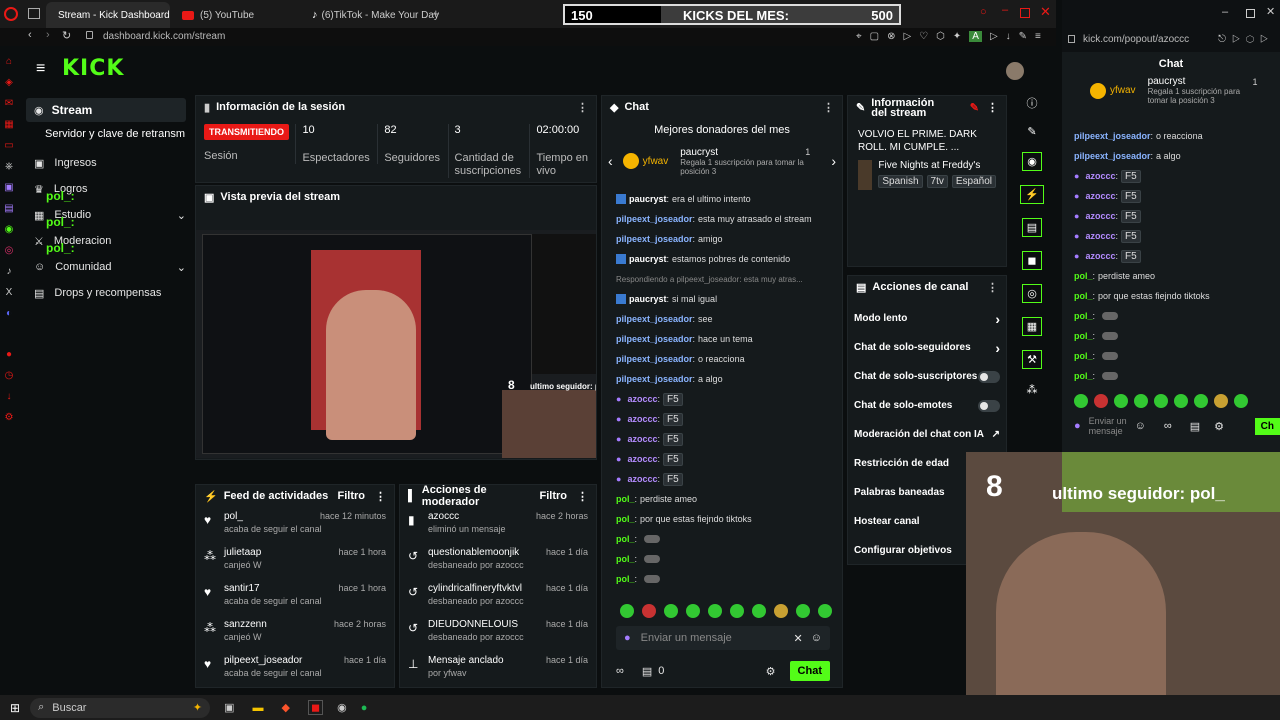  I want to click on nav-logros: ♛ Logros pol_:, so click(106, 189).